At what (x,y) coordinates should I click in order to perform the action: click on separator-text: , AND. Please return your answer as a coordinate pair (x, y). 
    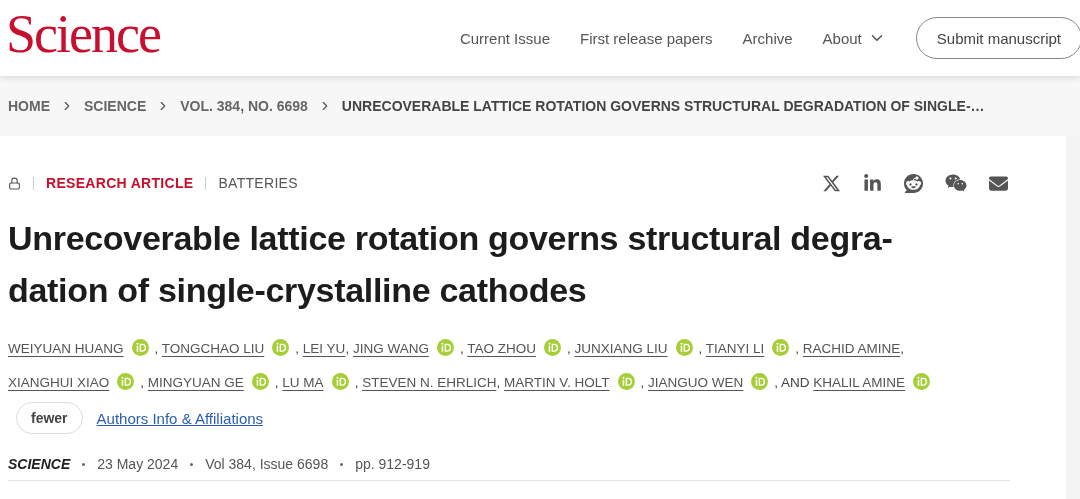
    Looking at the image, I should click on (792, 382).